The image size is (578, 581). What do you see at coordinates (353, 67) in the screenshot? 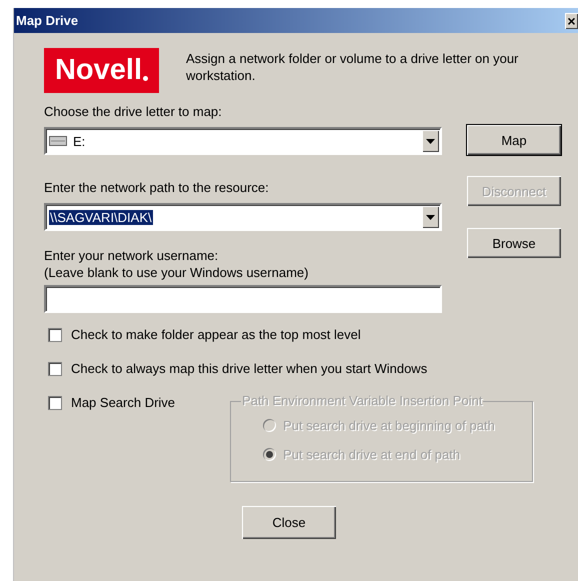
I see `description-text: Assign a network folder or volume to a drive letter on your workstation.` at bounding box center [353, 67].